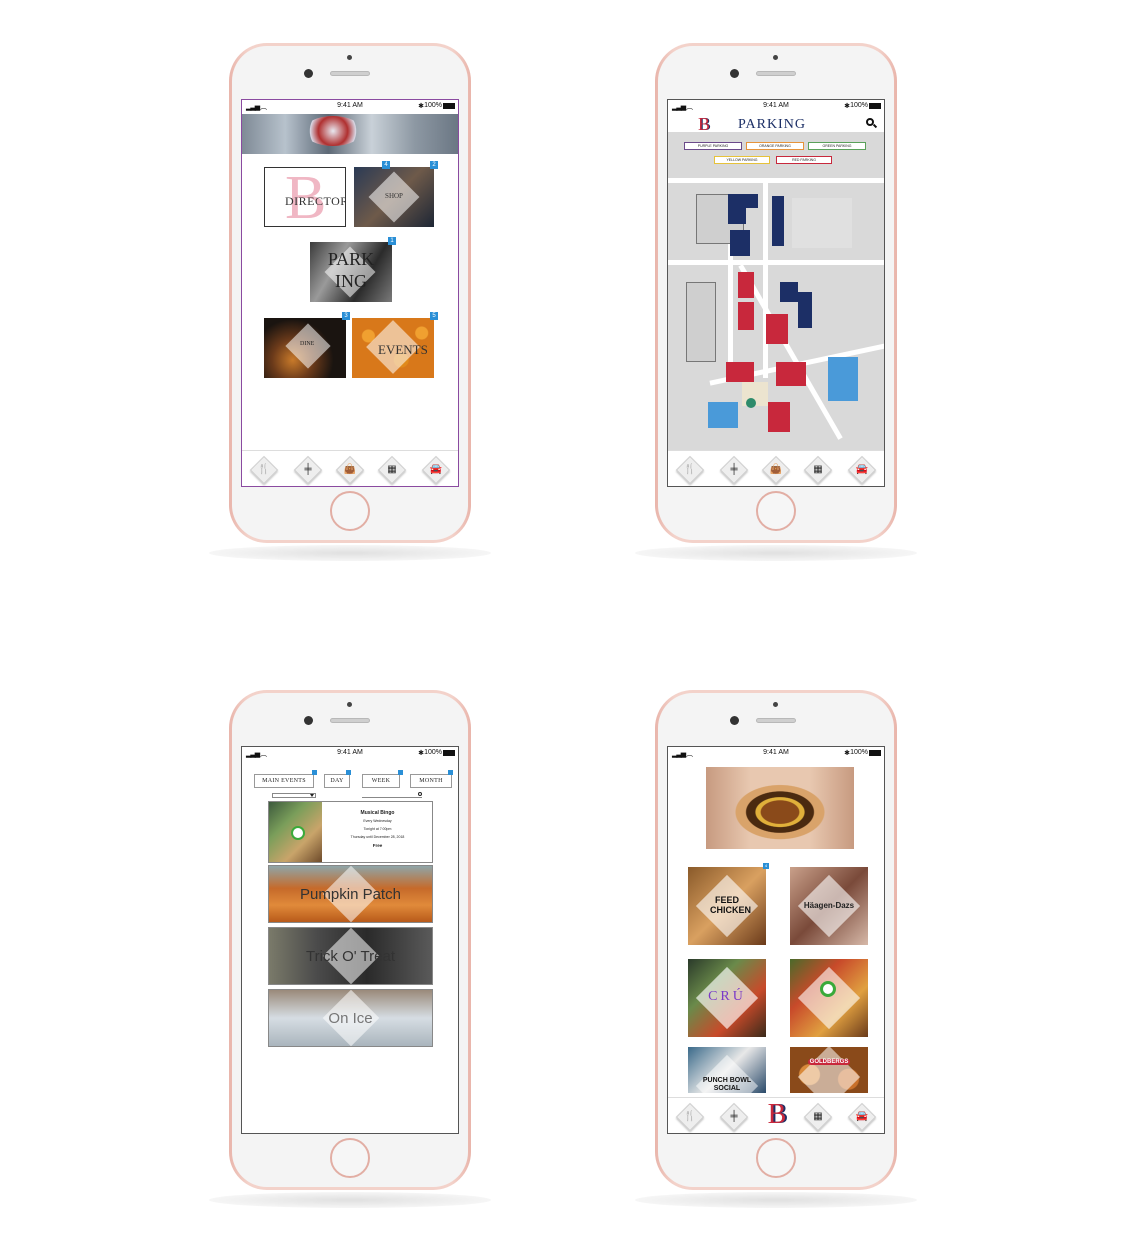  What do you see at coordinates (434, 165) in the screenshot?
I see `badge-directory: 2` at bounding box center [434, 165].